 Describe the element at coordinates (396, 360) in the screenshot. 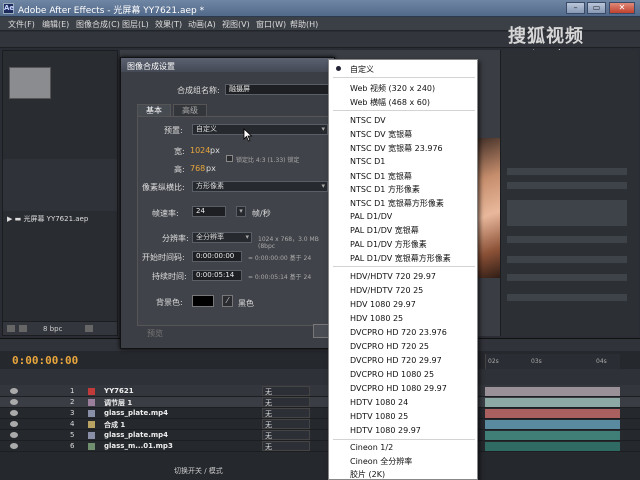

I see `preset-option: DVCPRO HD 720 29.97` at that location.